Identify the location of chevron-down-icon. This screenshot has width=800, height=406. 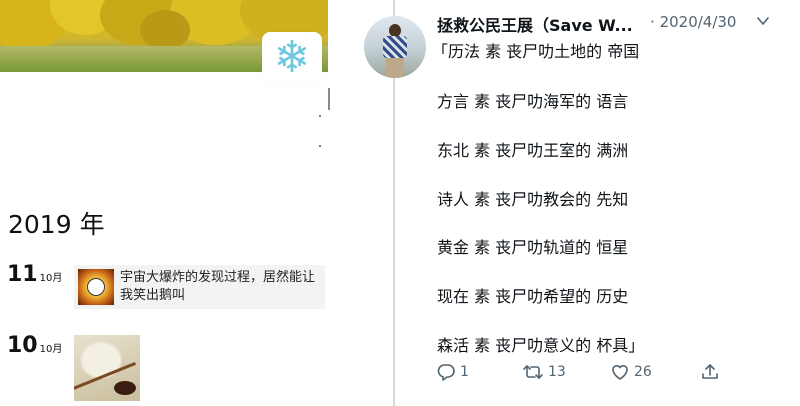
(763, 21).